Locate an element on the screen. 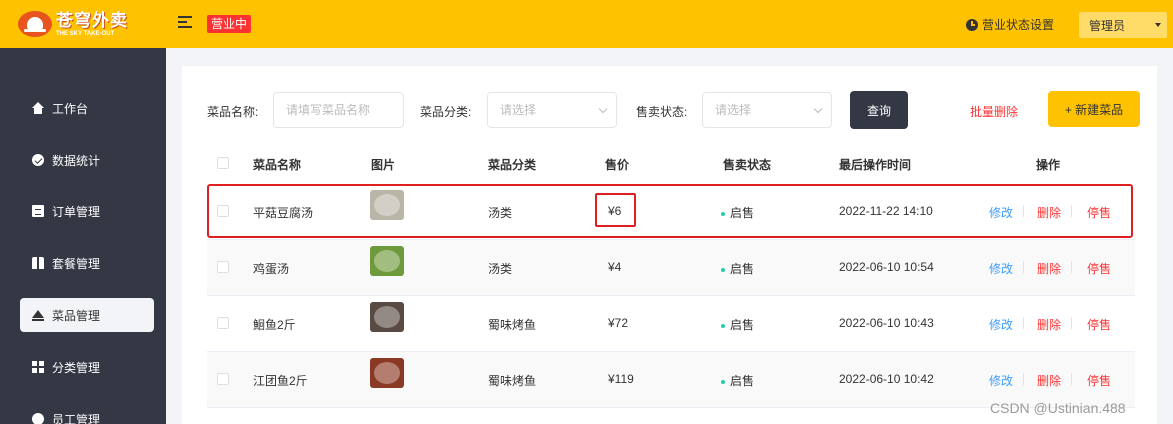  sidebar-item-label: 工作台 is located at coordinates (70, 108).